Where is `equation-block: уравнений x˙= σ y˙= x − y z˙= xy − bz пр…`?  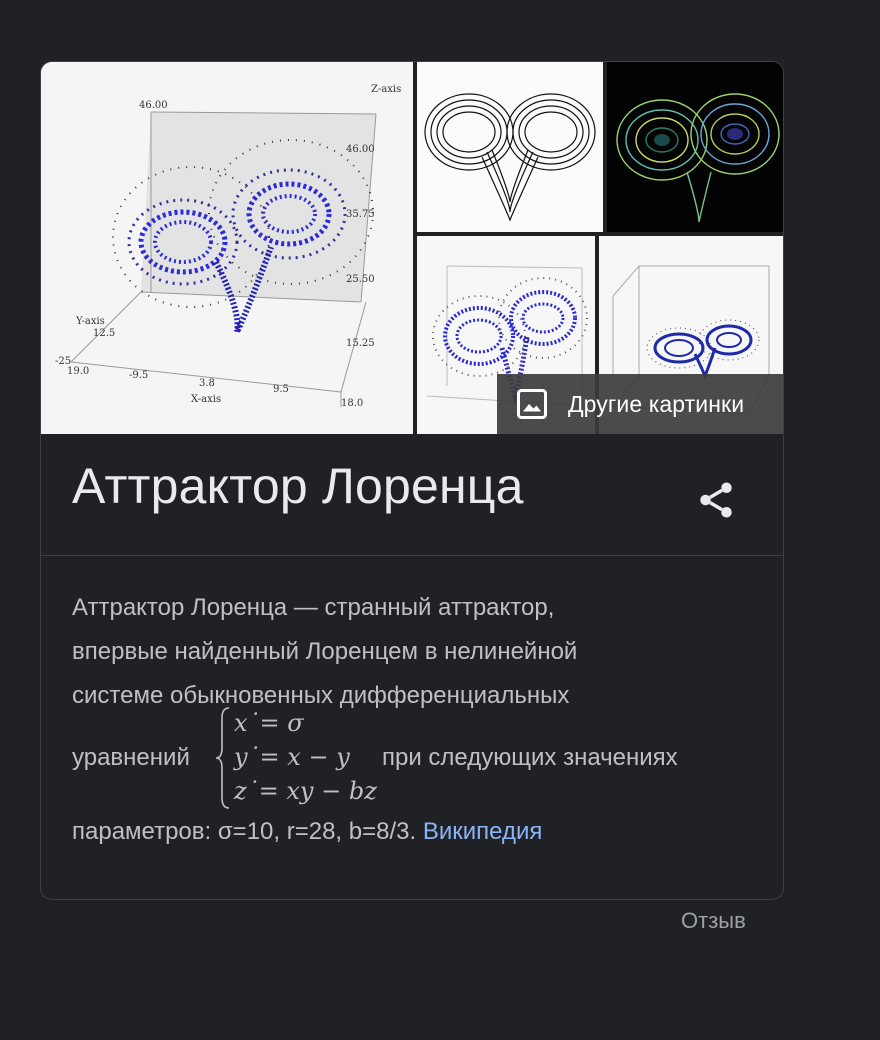
equation-block: уравнений x˙= σ y˙= x − y z˙= xy − bz пр… is located at coordinates (412, 758).